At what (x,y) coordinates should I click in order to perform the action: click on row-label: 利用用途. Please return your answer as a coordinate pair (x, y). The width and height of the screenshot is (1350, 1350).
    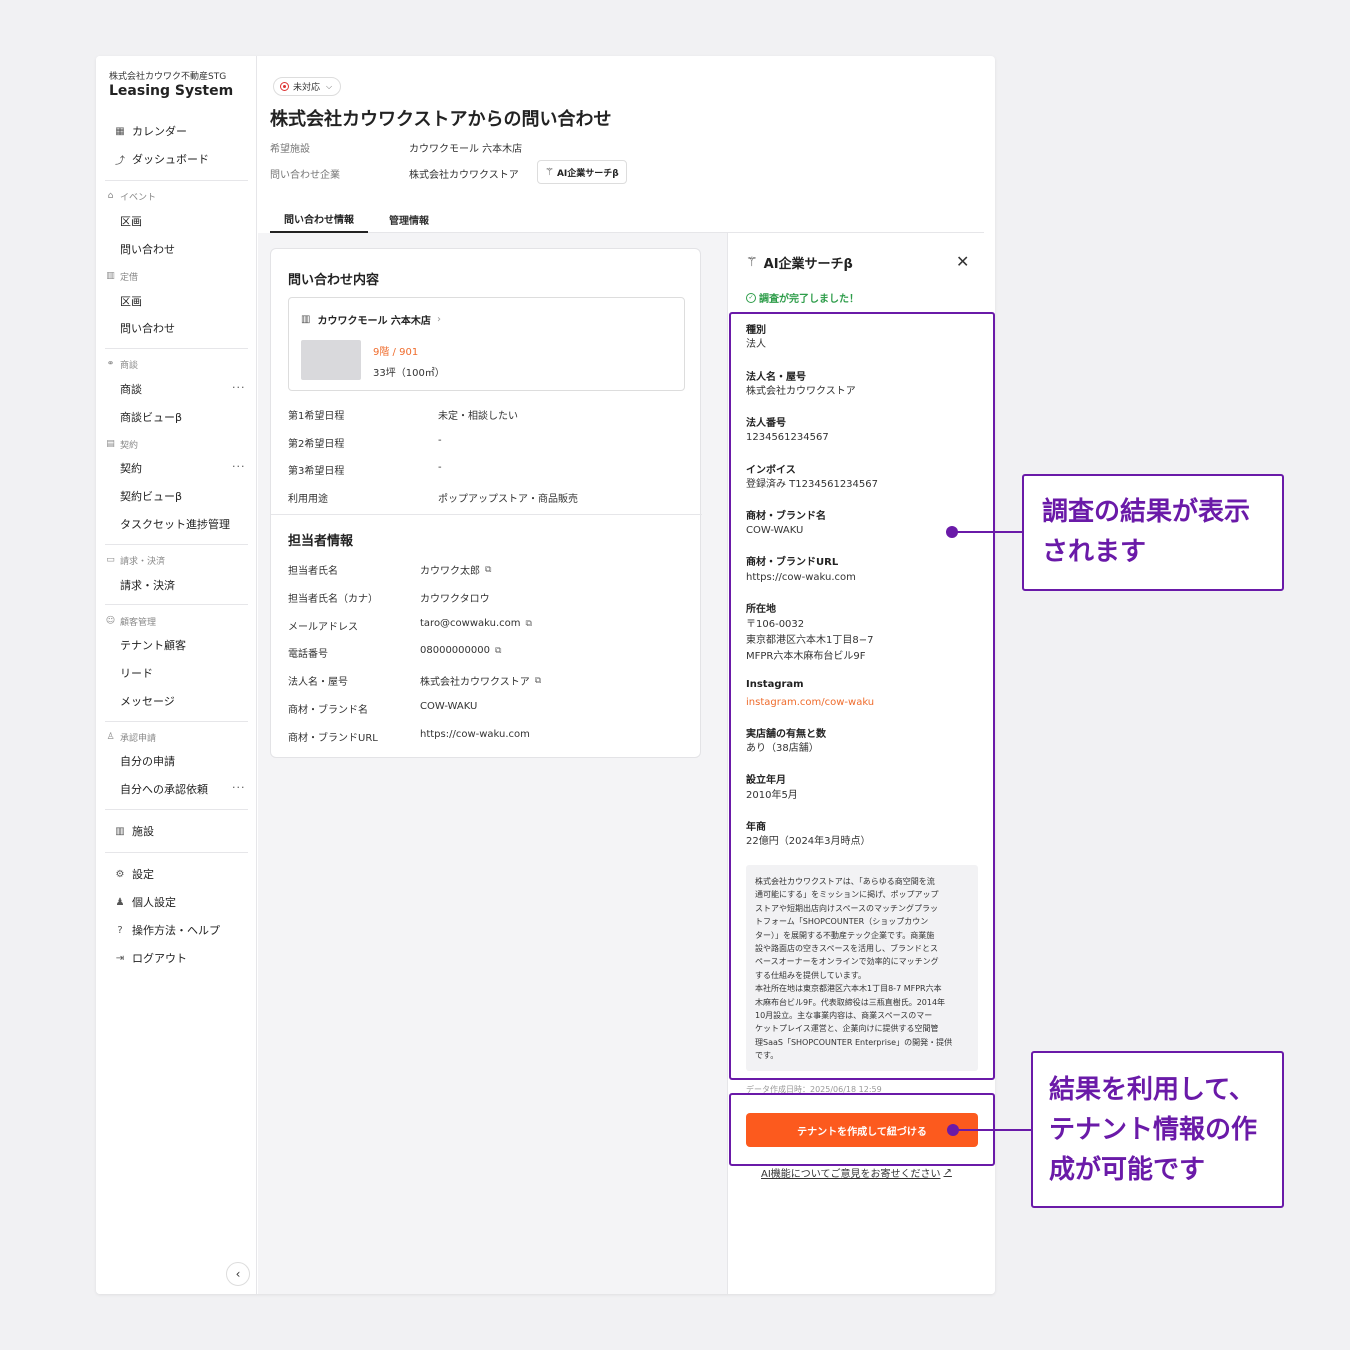
    Looking at the image, I should click on (308, 499).